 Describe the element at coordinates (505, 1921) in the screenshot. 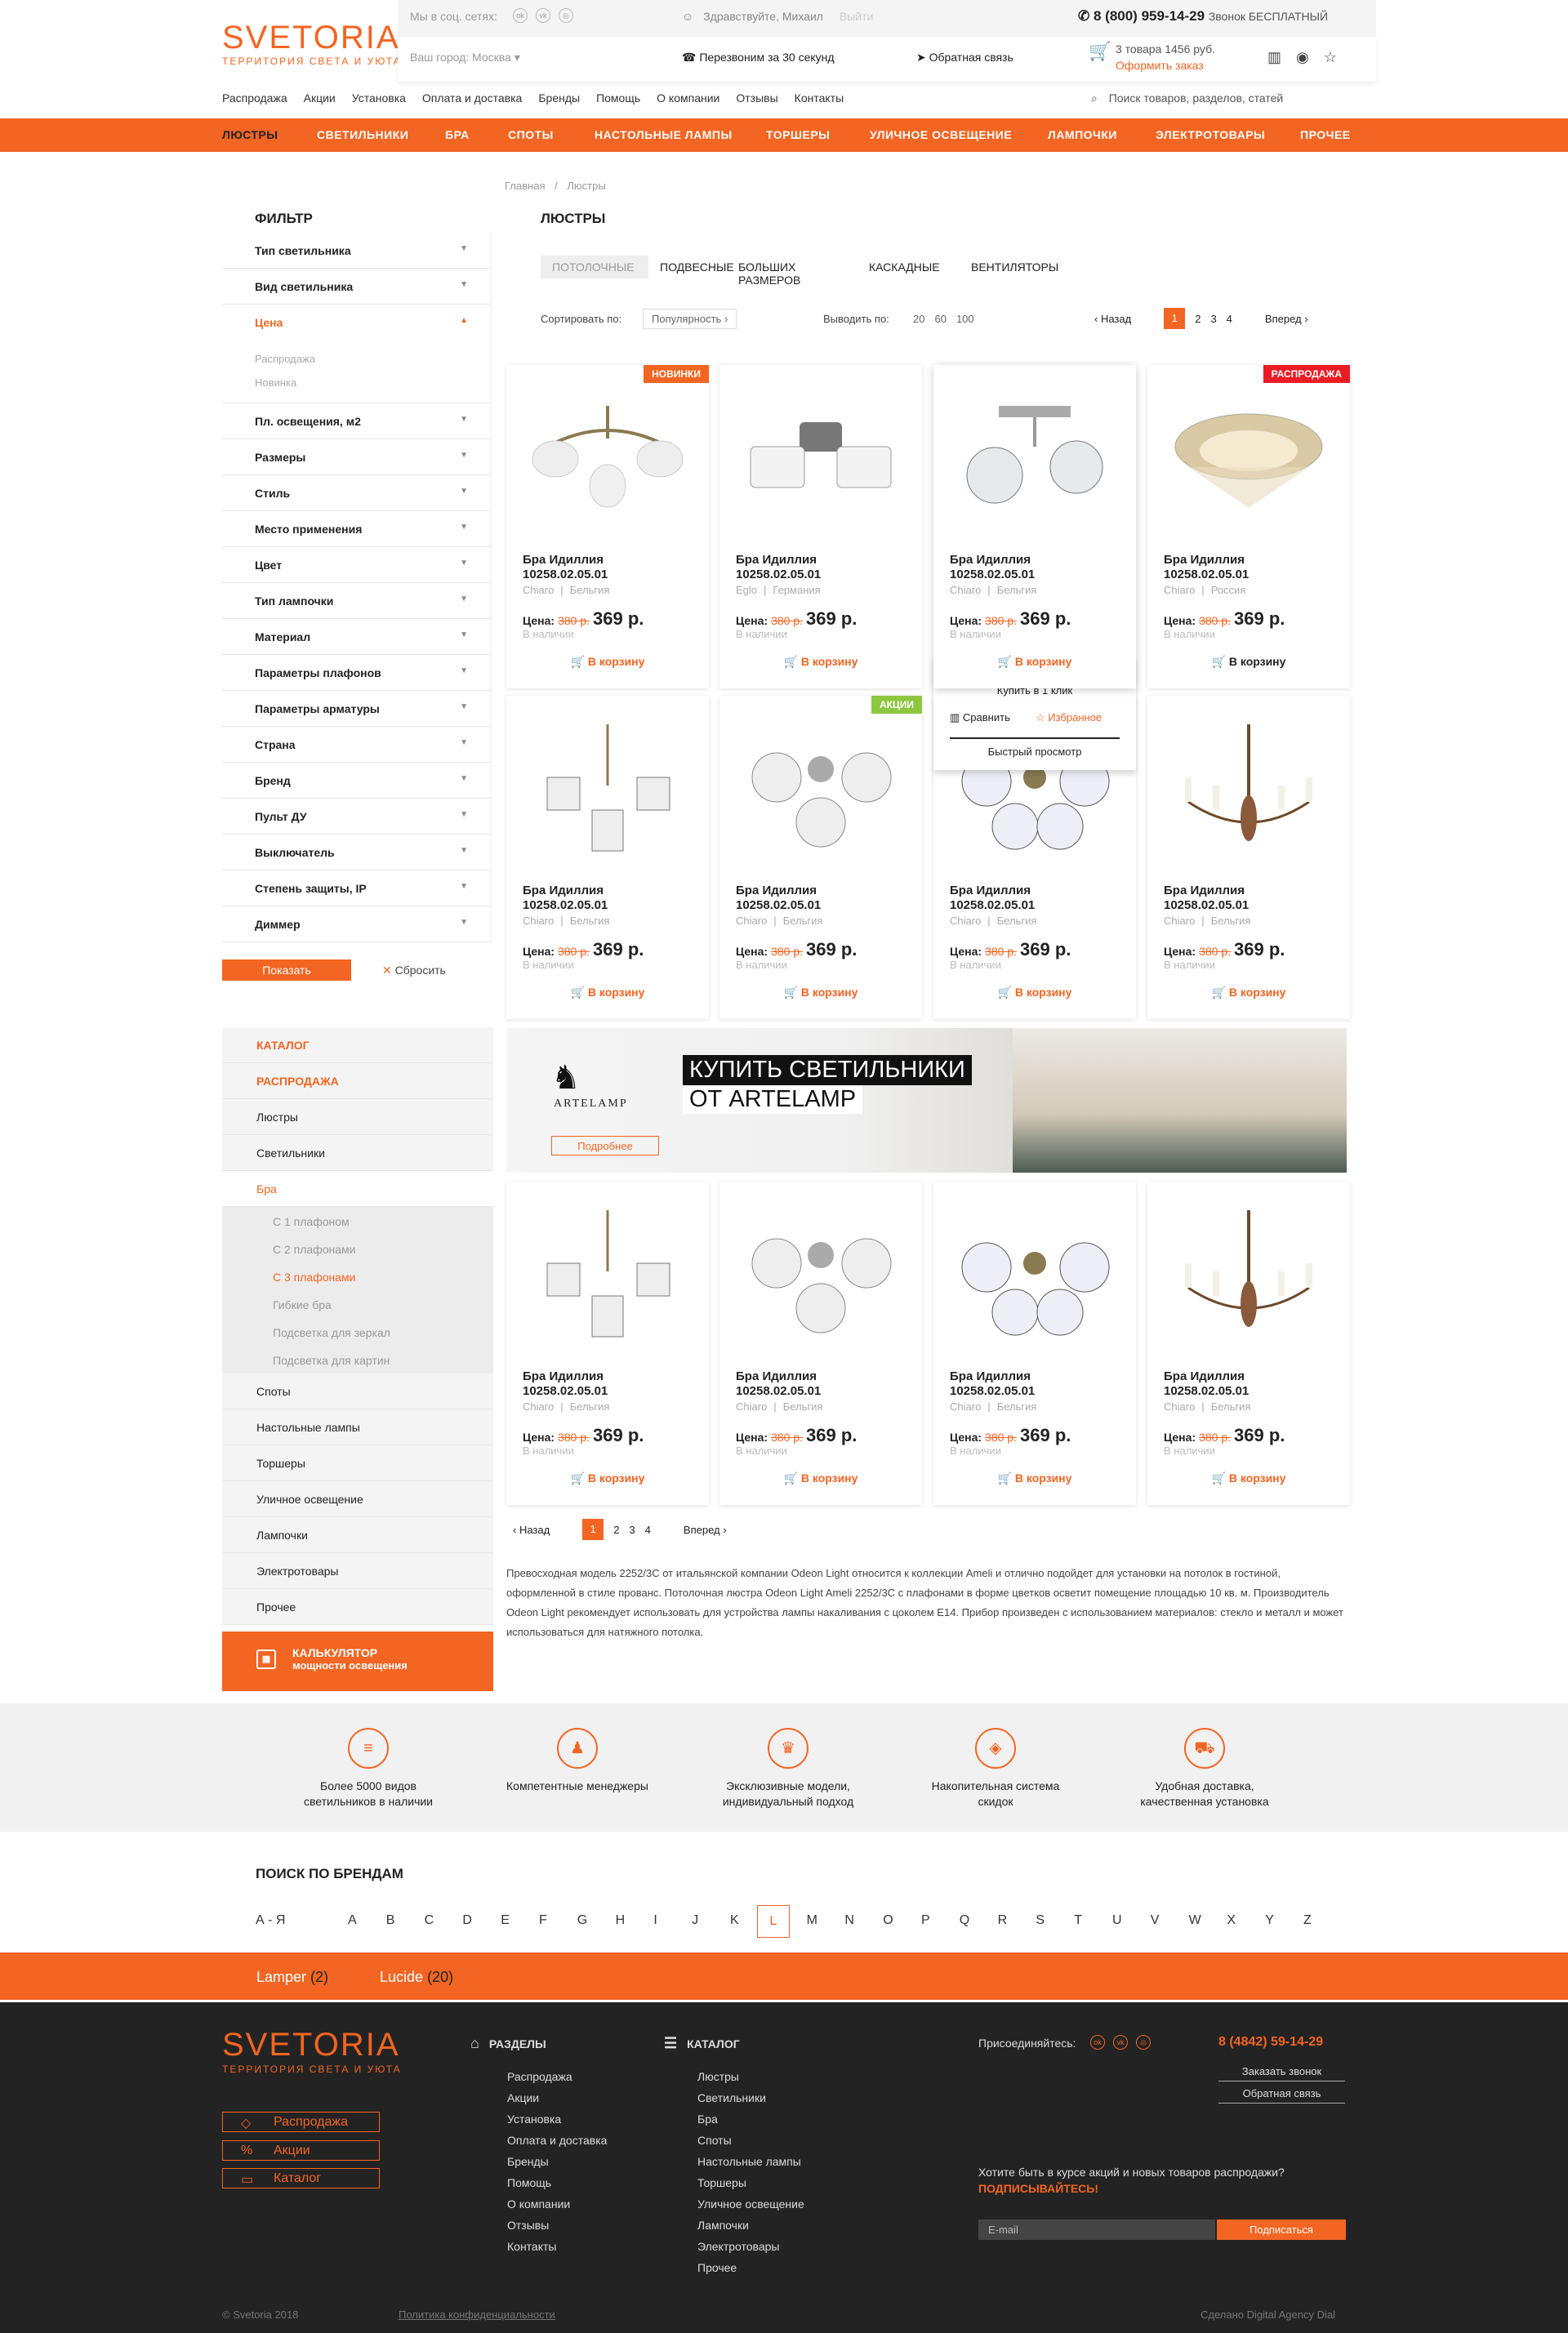

I see `brand-letter: E` at that location.